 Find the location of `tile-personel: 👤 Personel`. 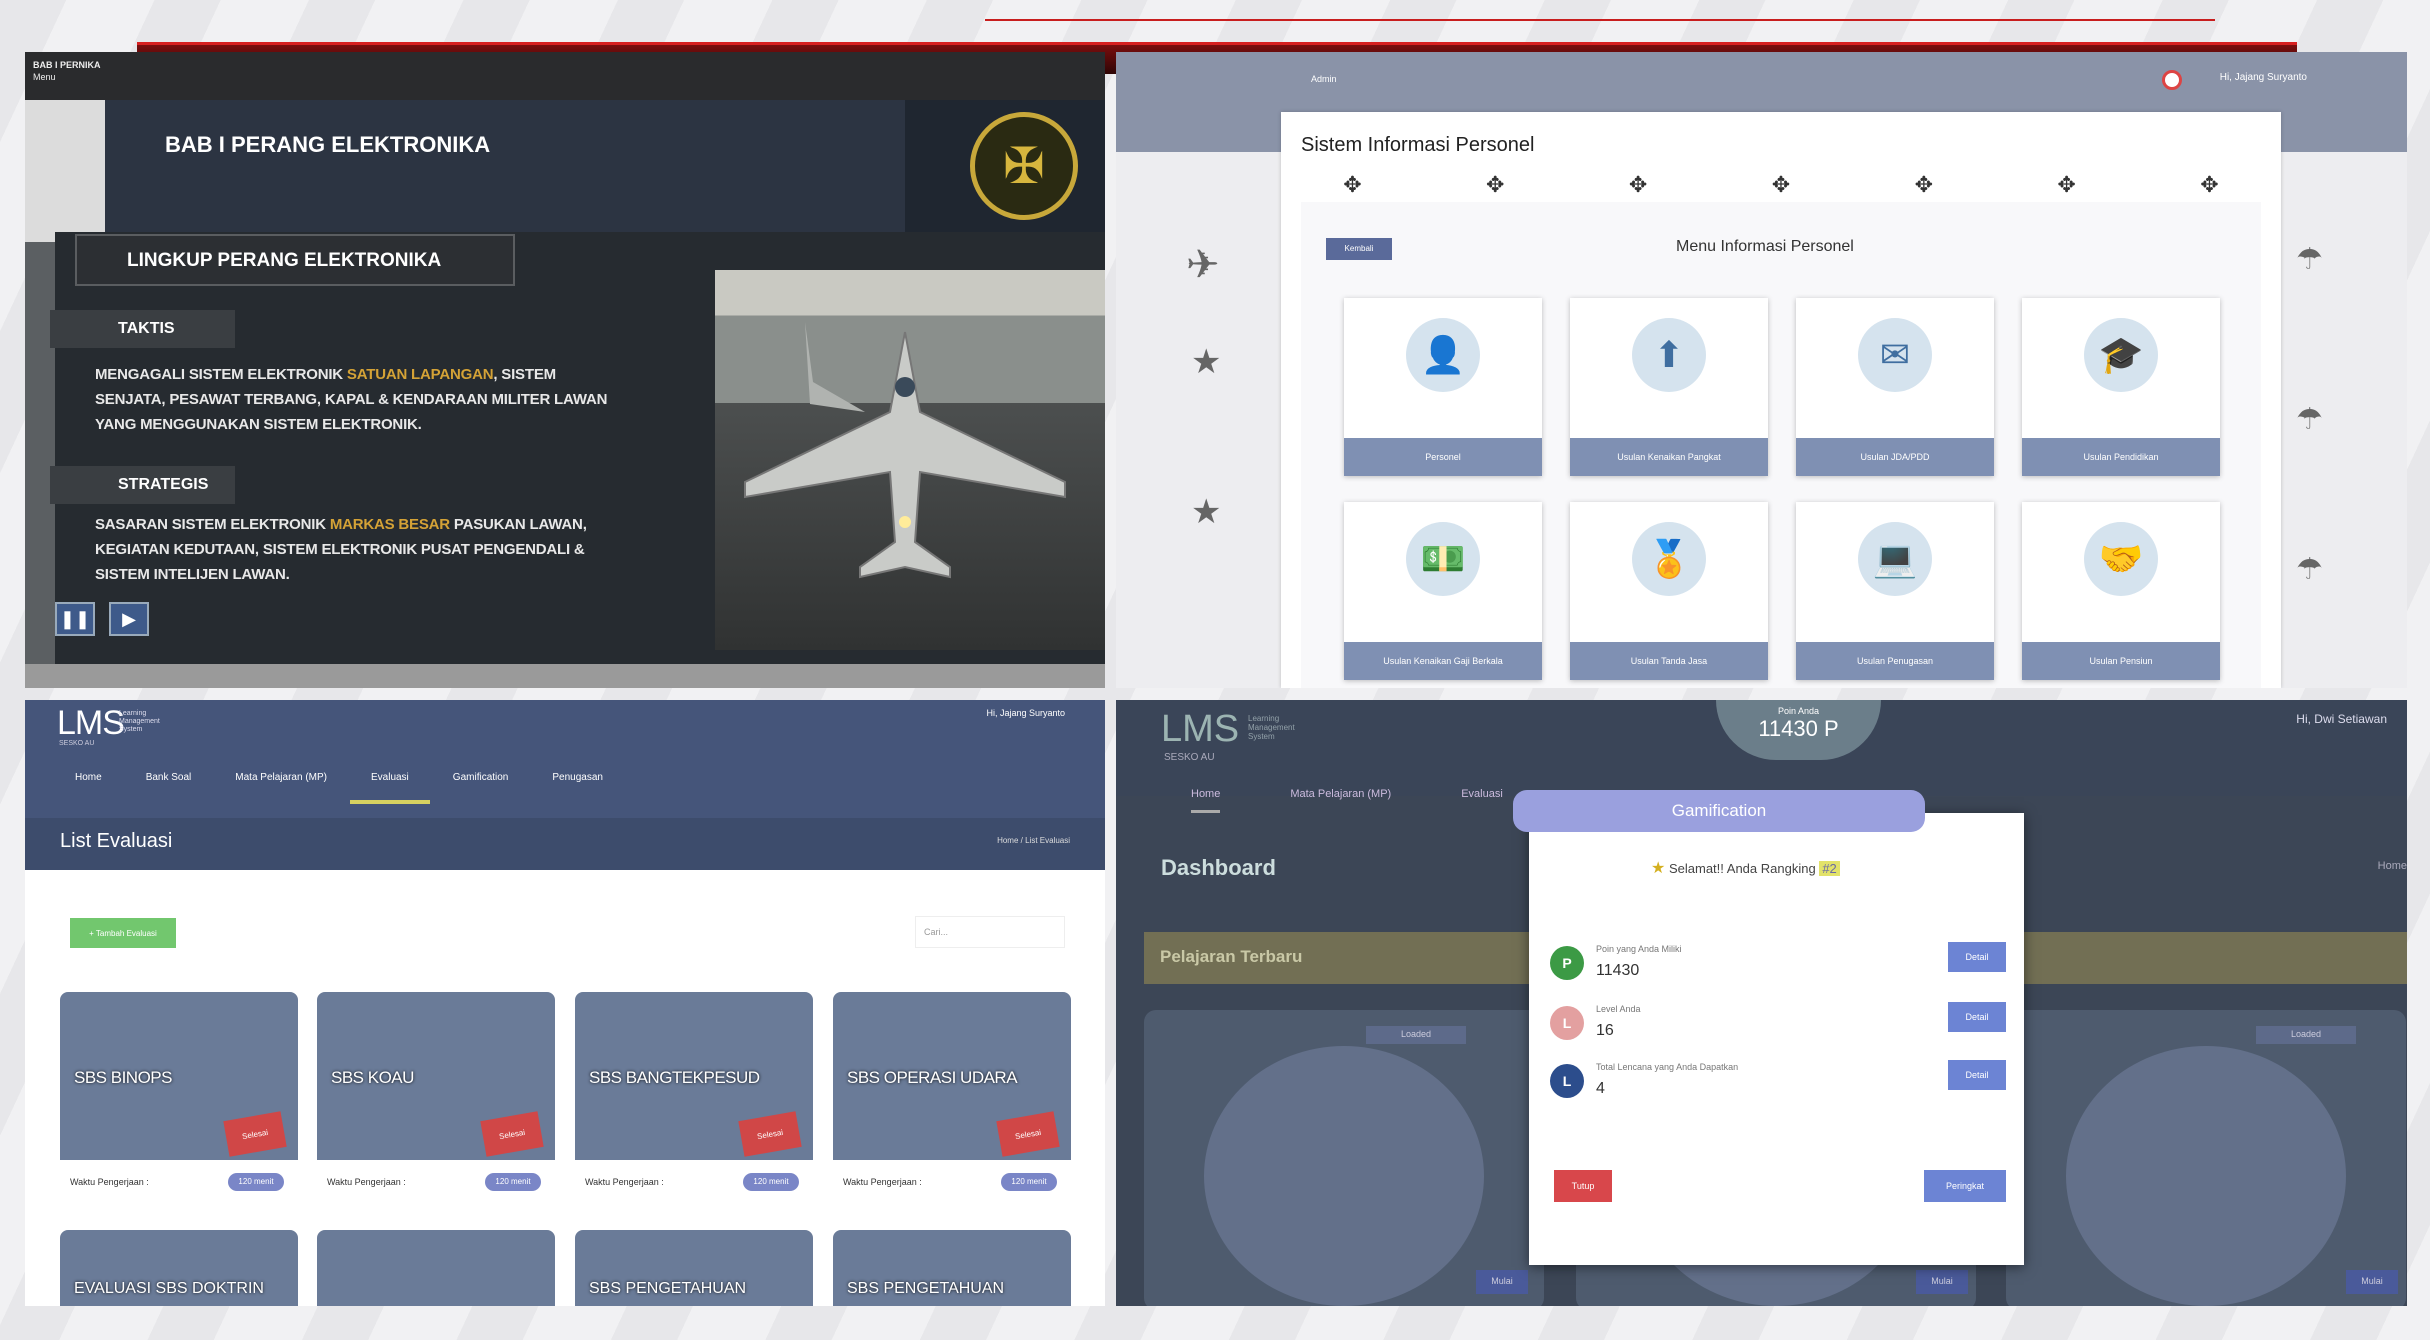

tile-personel: 👤 Personel is located at coordinates (1443, 387).